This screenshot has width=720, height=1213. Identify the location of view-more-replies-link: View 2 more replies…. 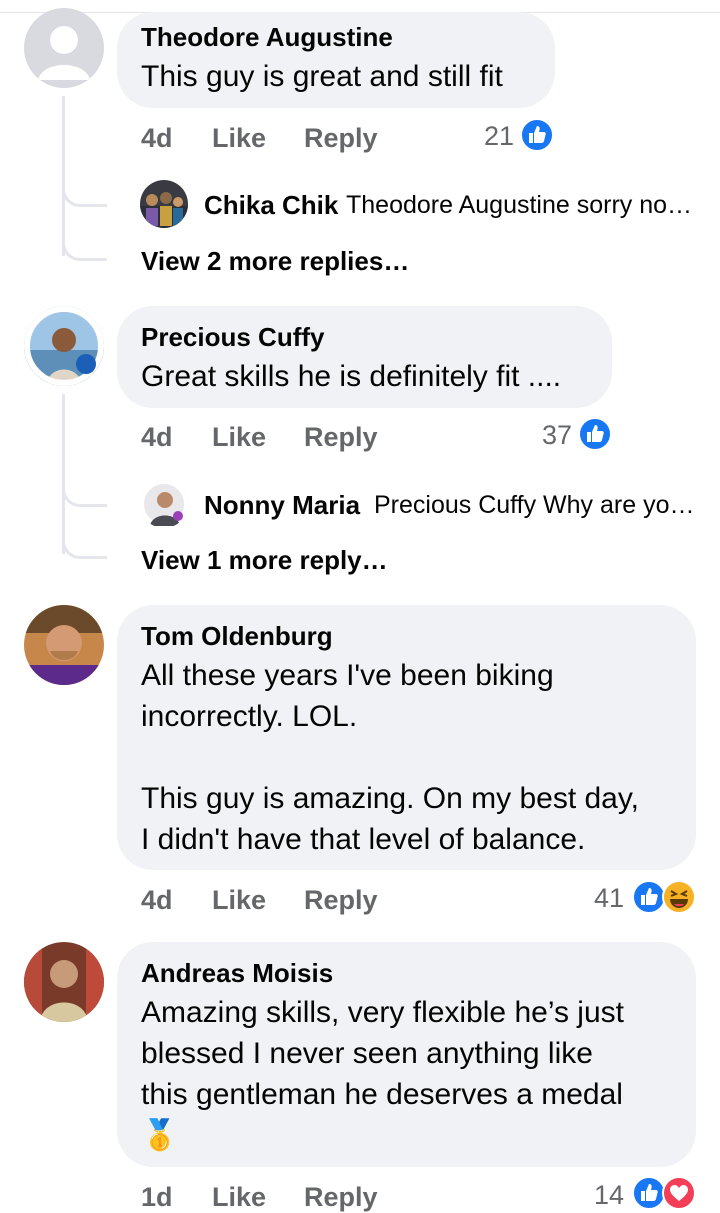
(275, 261).